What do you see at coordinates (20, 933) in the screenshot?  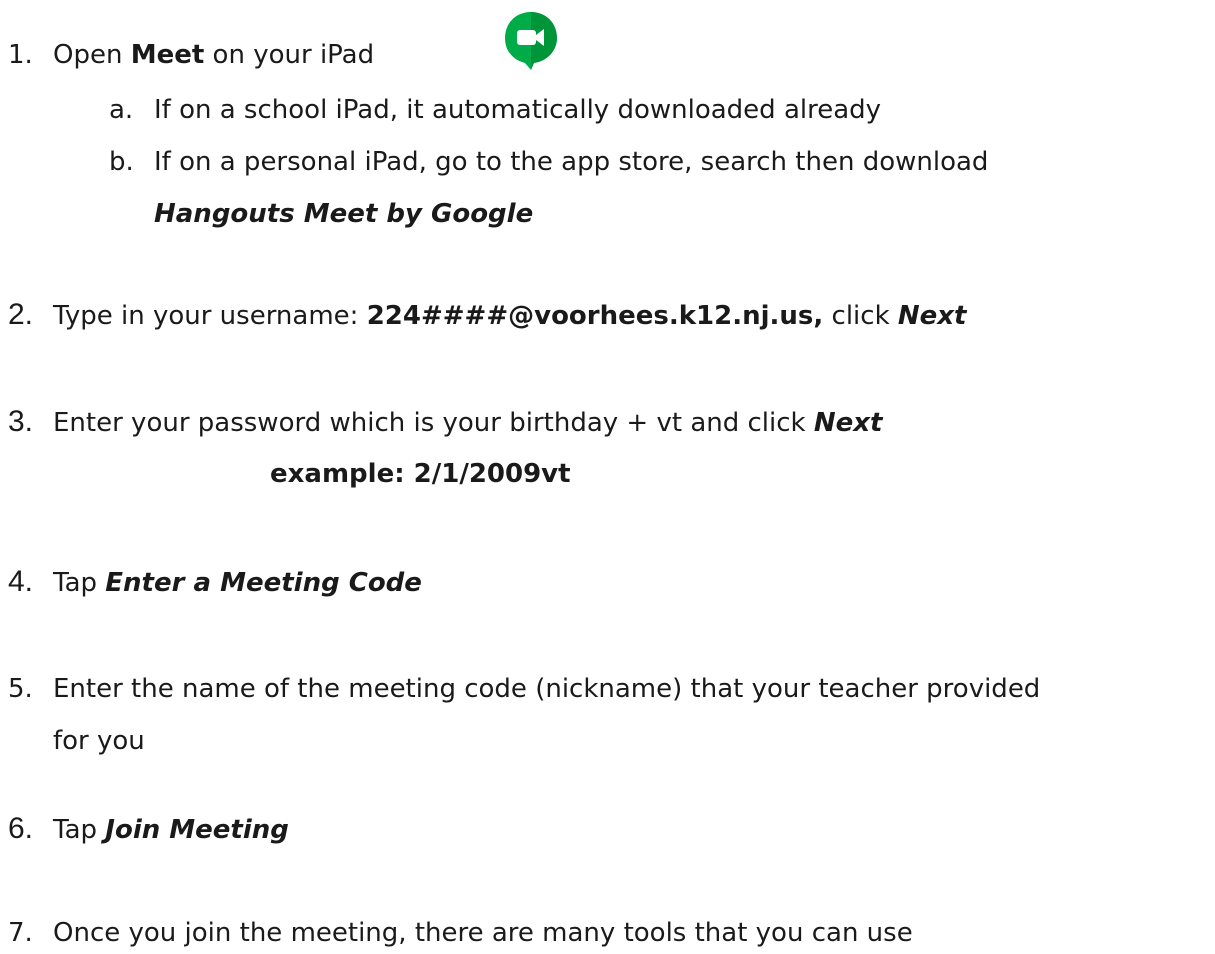 I see `step-number: 7.` at bounding box center [20, 933].